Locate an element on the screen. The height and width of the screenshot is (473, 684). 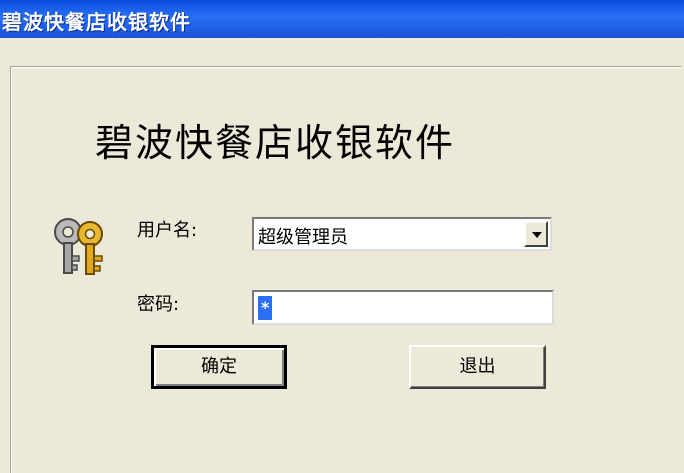
password-input: * is located at coordinates (403, 307).